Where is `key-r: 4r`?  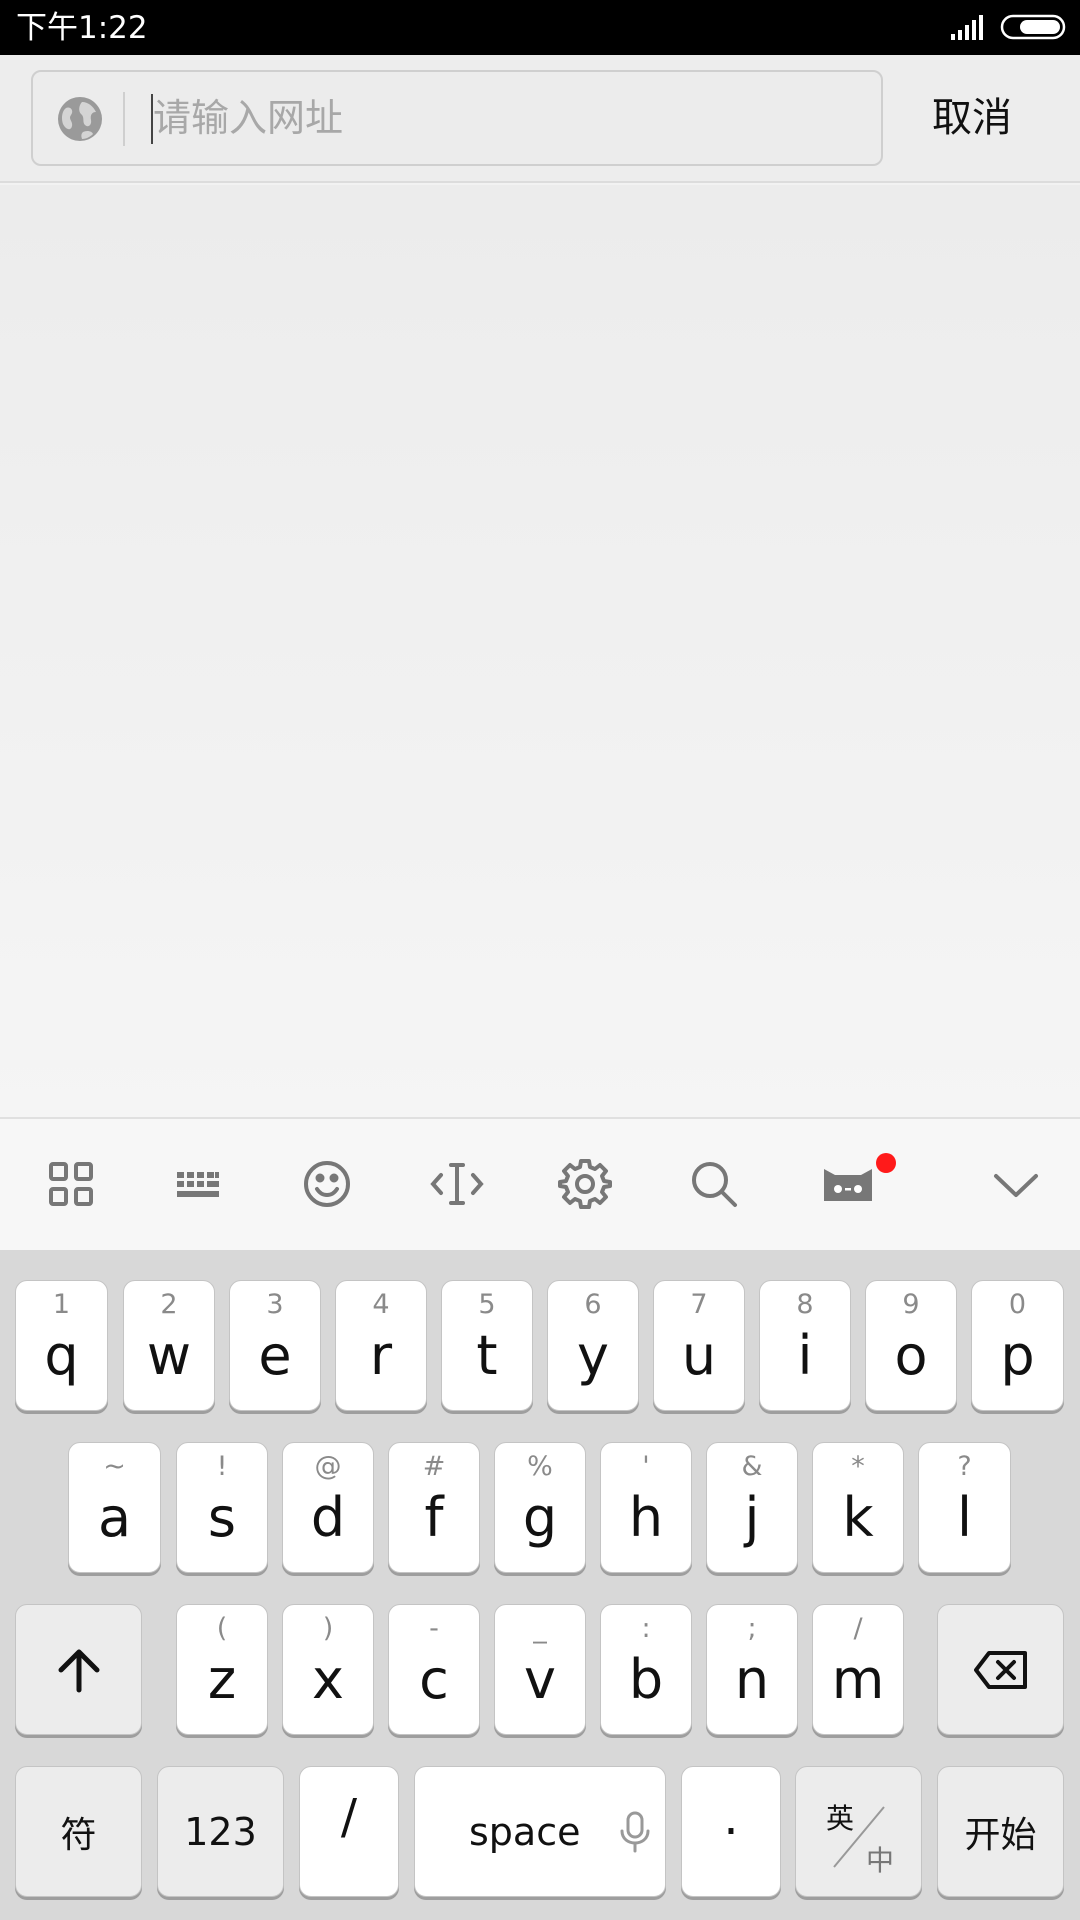
key-r: 4r is located at coordinates (381, 1345).